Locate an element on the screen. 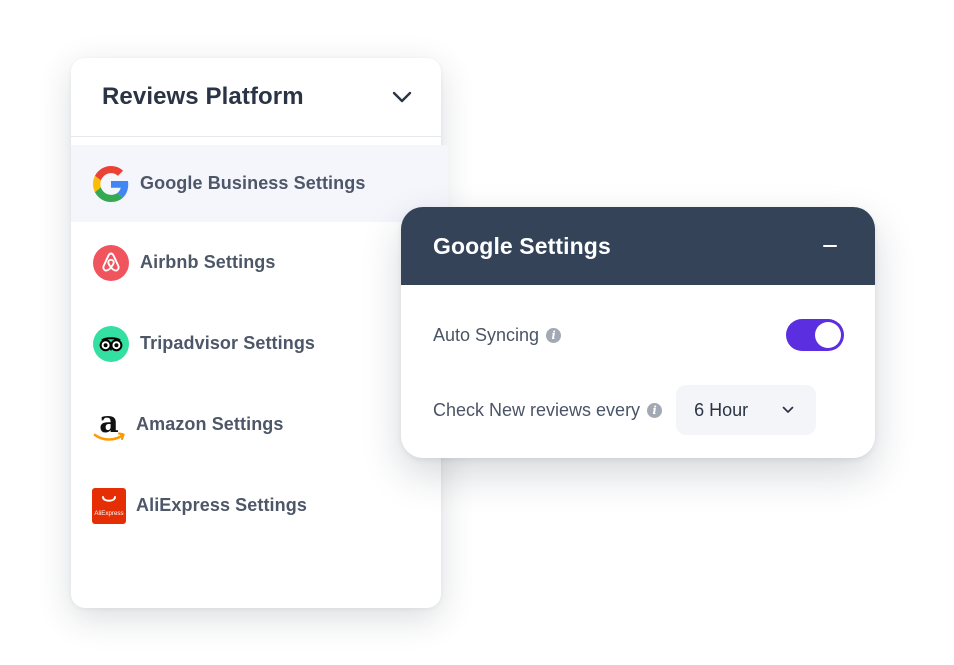 The width and height of the screenshot is (954, 665). toggle-knob is located at coordinates (828, 335).